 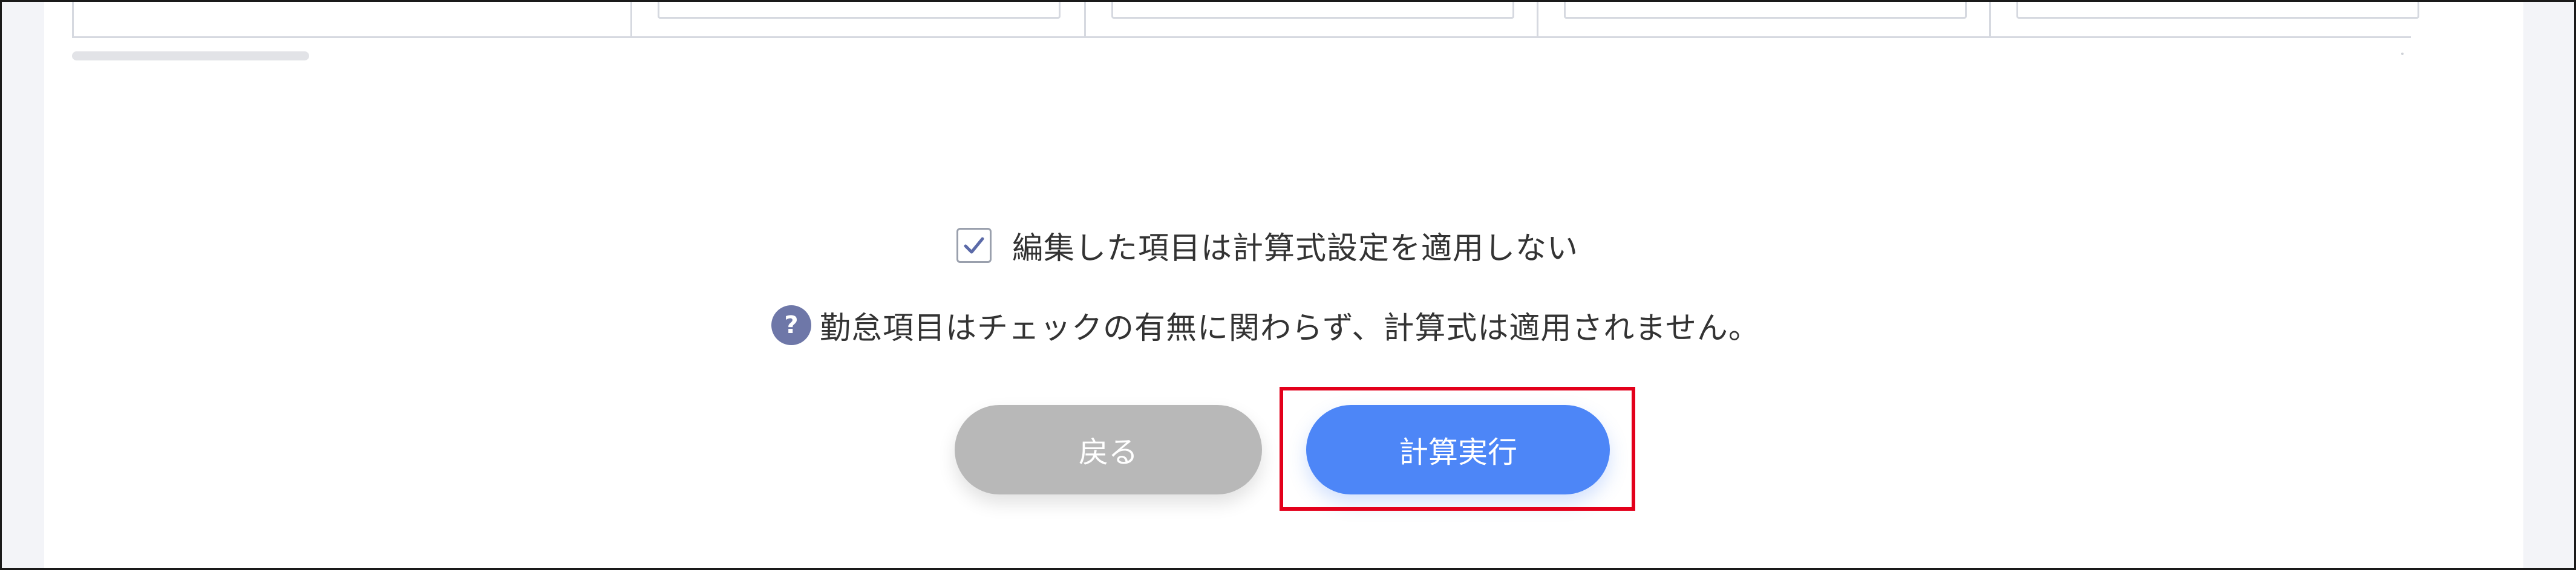 I want to click on formula-note: ? 勤怠項目はチェックの有無に関わらず、計算式は適用されません。, so click(x=1265, y=325).